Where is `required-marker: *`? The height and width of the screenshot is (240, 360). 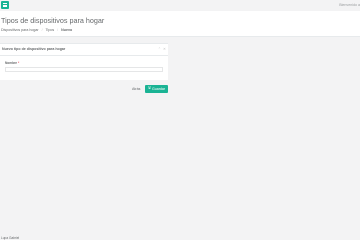
required-marker: * is located at coordinates (19, 63).